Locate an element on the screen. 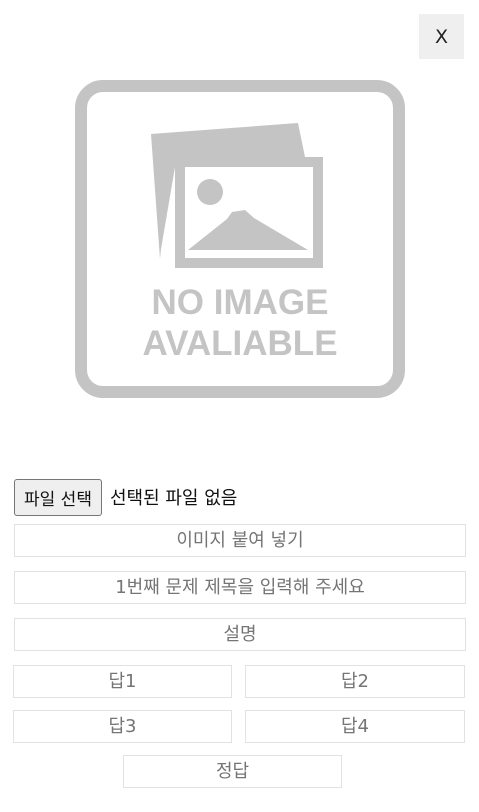 This screenshot has width=479, height=812. answer4-field is located at coordinates (355, 726).